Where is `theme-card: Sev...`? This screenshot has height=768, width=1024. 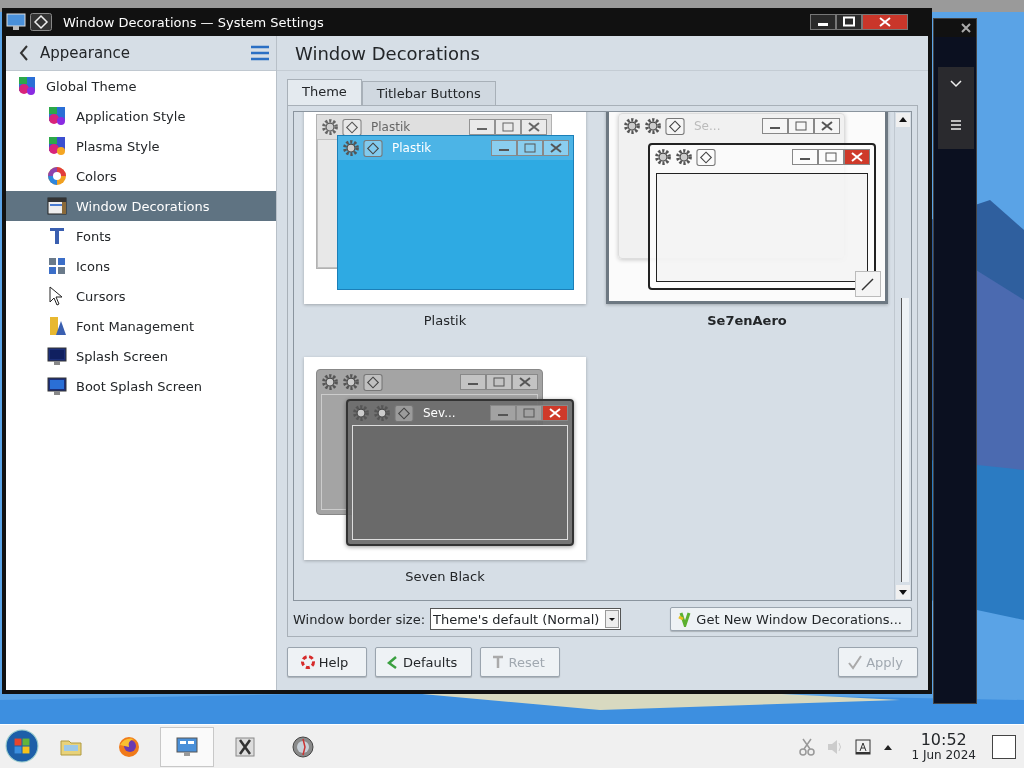
theme-card: Sev... is located at coordinates (445, 458).